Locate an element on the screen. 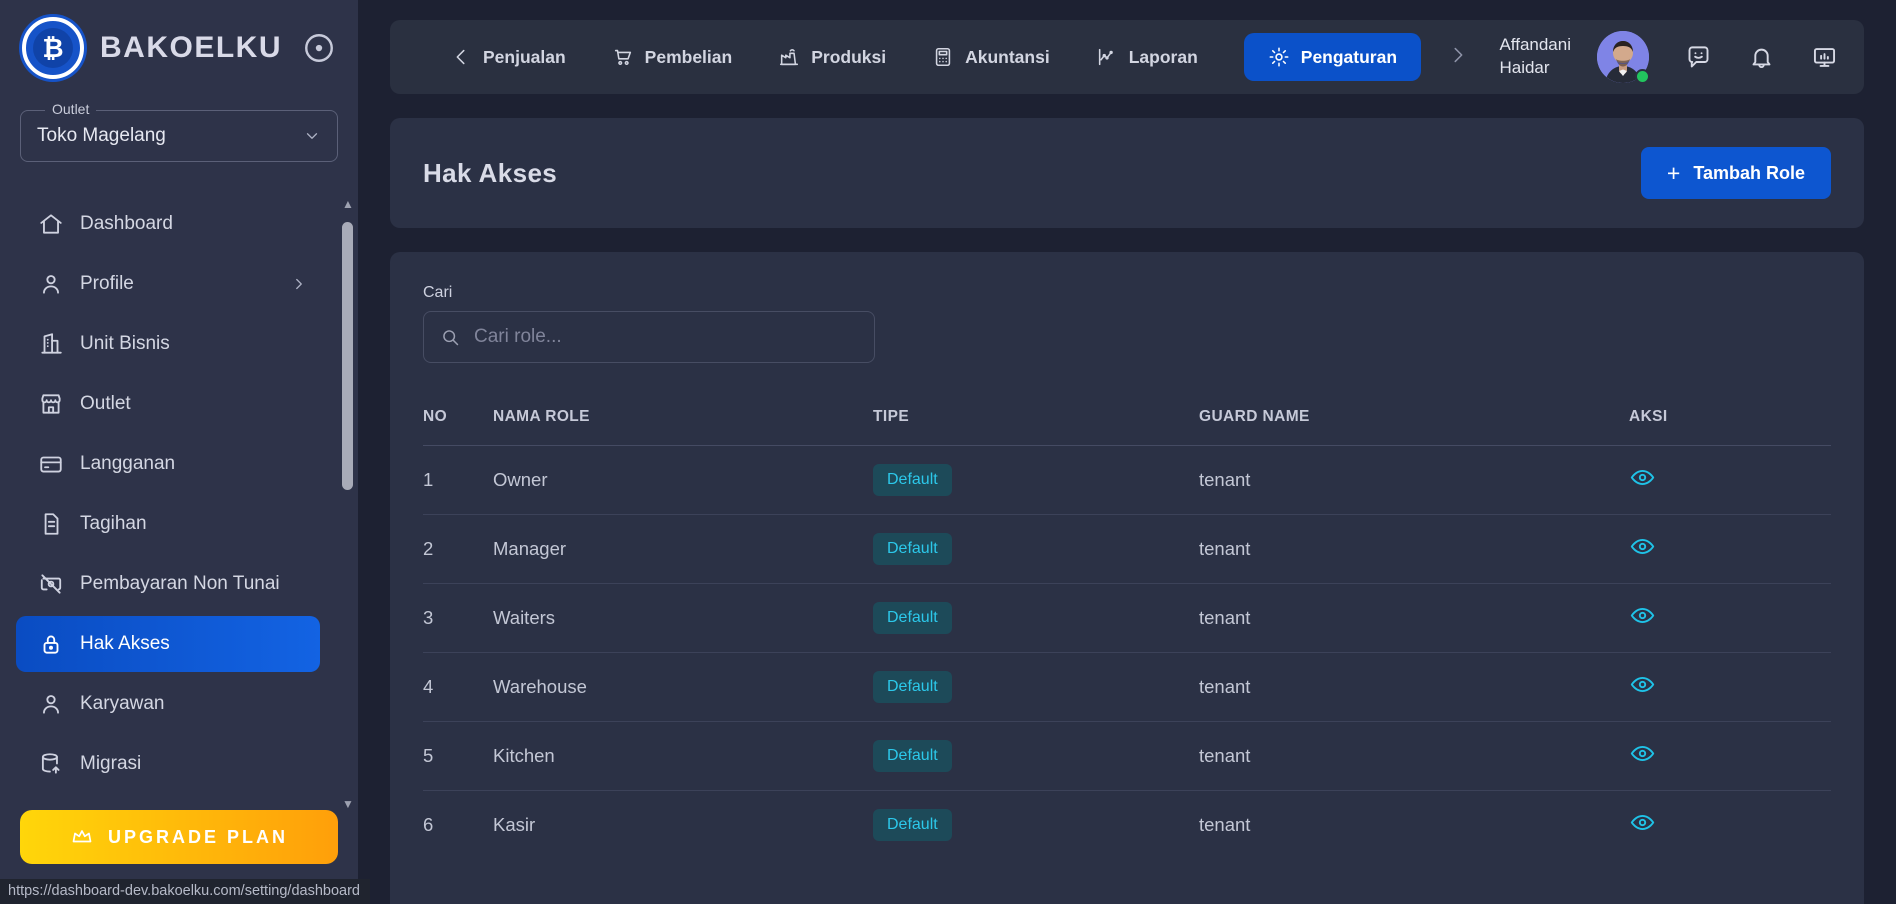 This screenshot has height=904, width=1896. sidebar-scrollbar: ▲ ▼ is located at coordinates (348, 504).